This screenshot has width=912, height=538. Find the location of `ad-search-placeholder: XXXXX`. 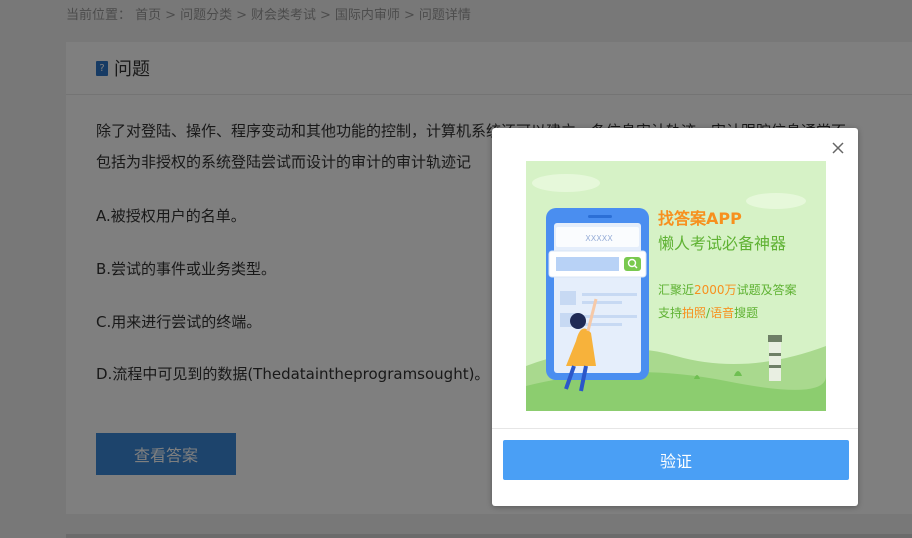

ad-search-placeholder: XXXXX is located at coordinates (599, 238).